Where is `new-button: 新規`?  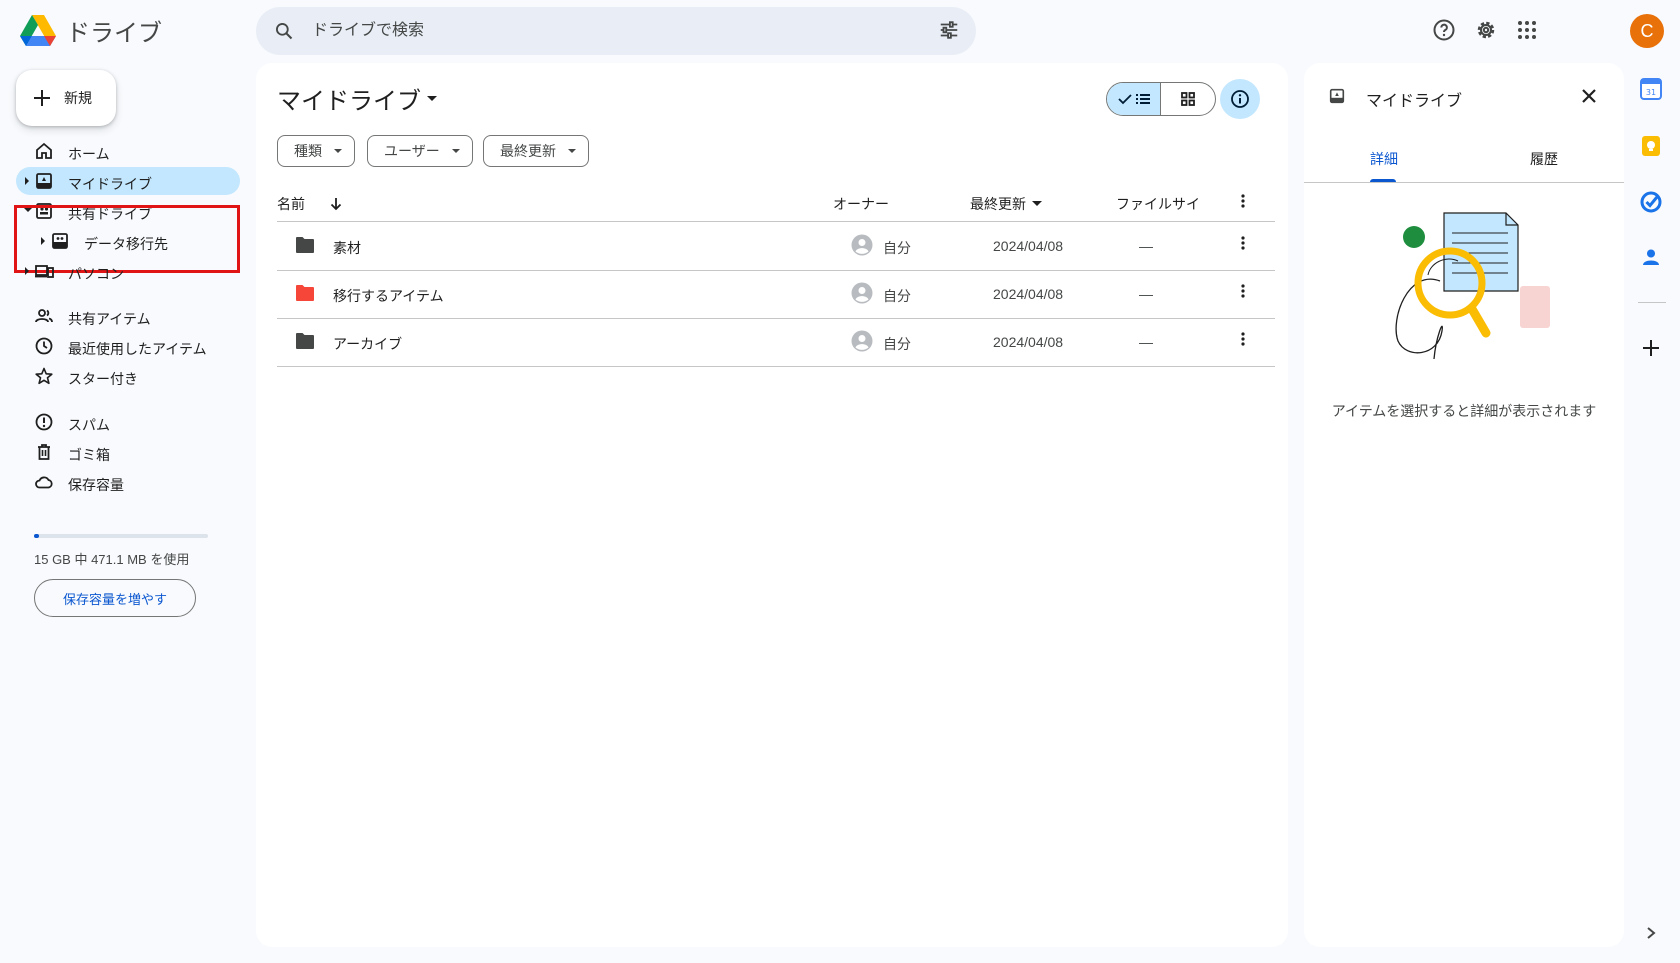 new-button: 新規 is located at coordinates (66, 98).